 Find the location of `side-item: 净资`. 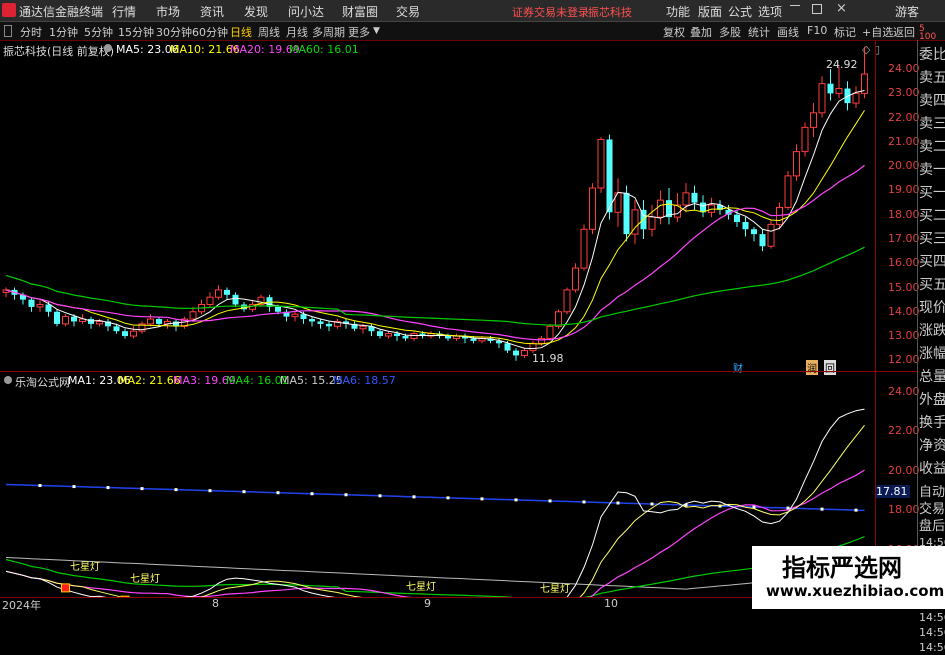

side-item: 净资 is located at coordinates (932, 446).